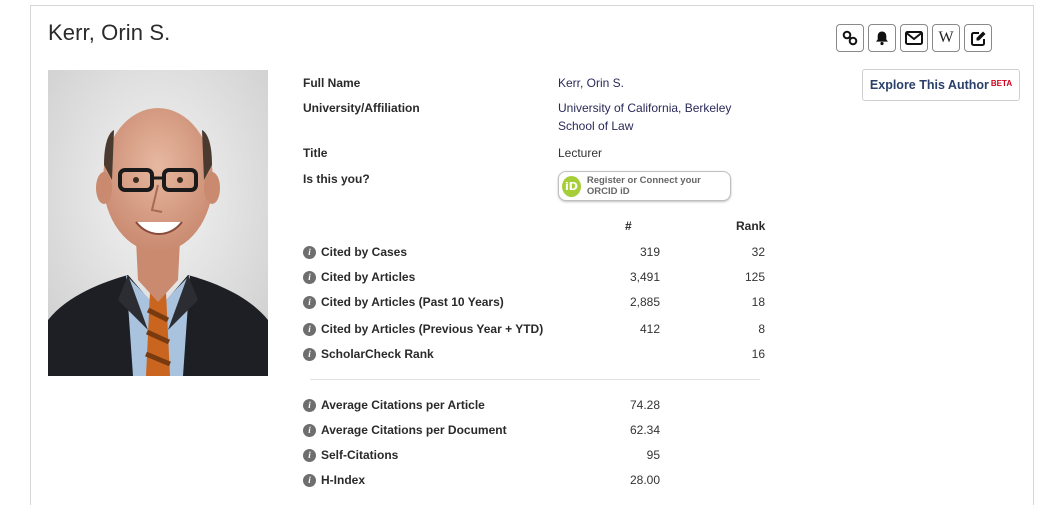  I want to click on rank-column-header: Rank, so click(751, 226).